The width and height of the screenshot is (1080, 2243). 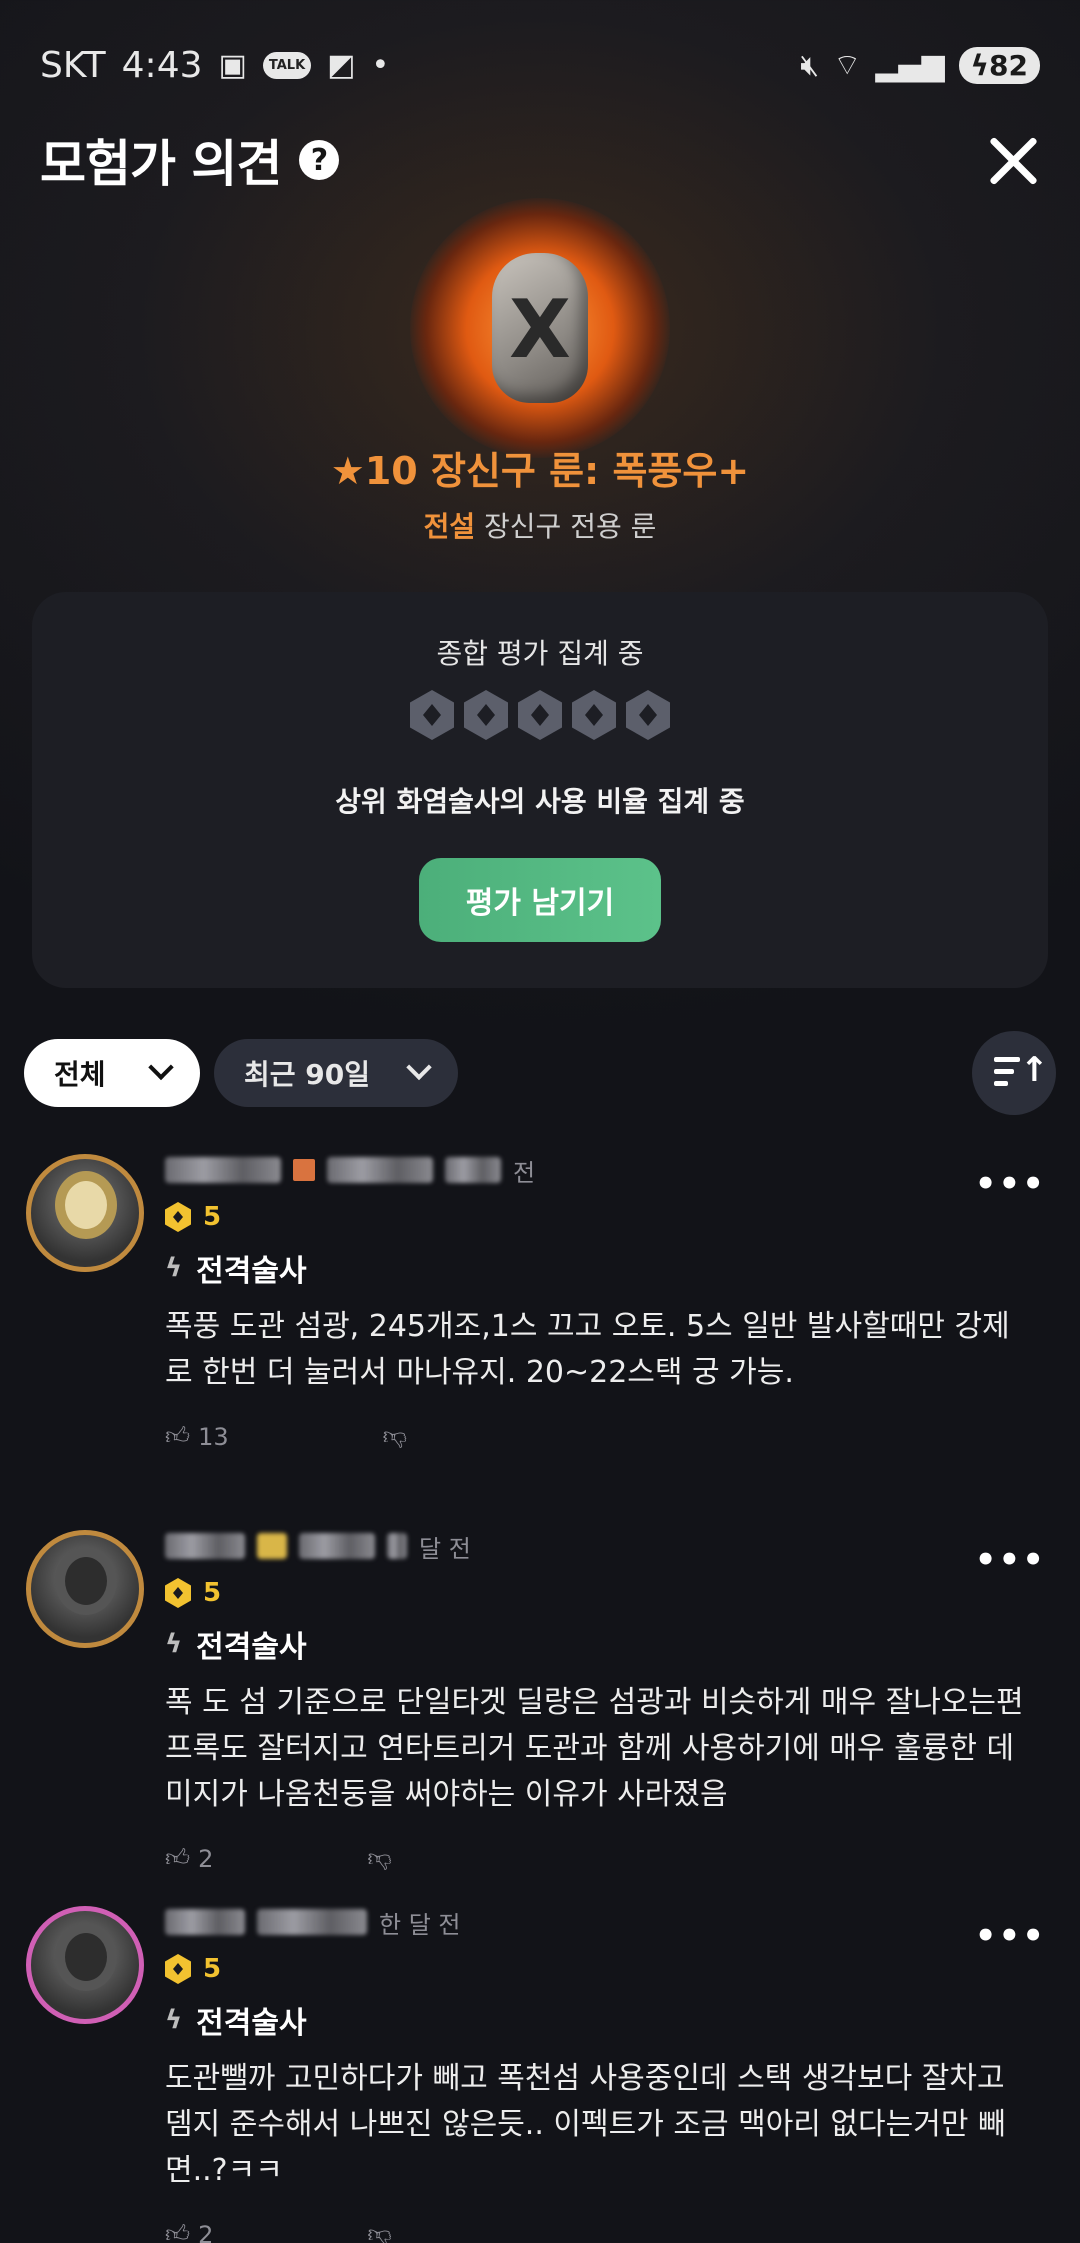 What do you see at coordinates (540, 653) in the screenshot?
I see `summary-title: 종합 평가 집계 중` at bounding box center [540, 653].